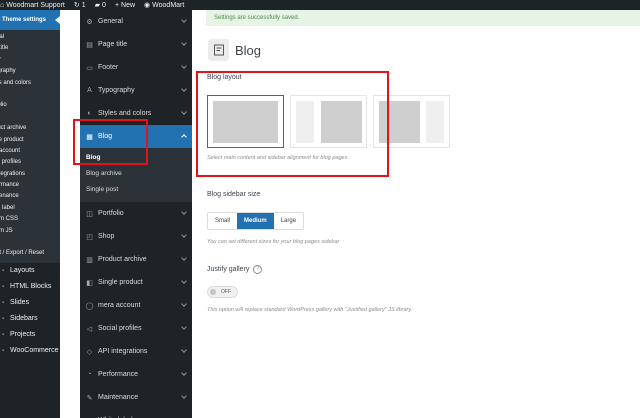 This screenshot has width=640, height=418. What do you see at coordinates (30, 71) in the screenshot?
I see `wp-submenu-item: ography` at bounding box center [30, 71].